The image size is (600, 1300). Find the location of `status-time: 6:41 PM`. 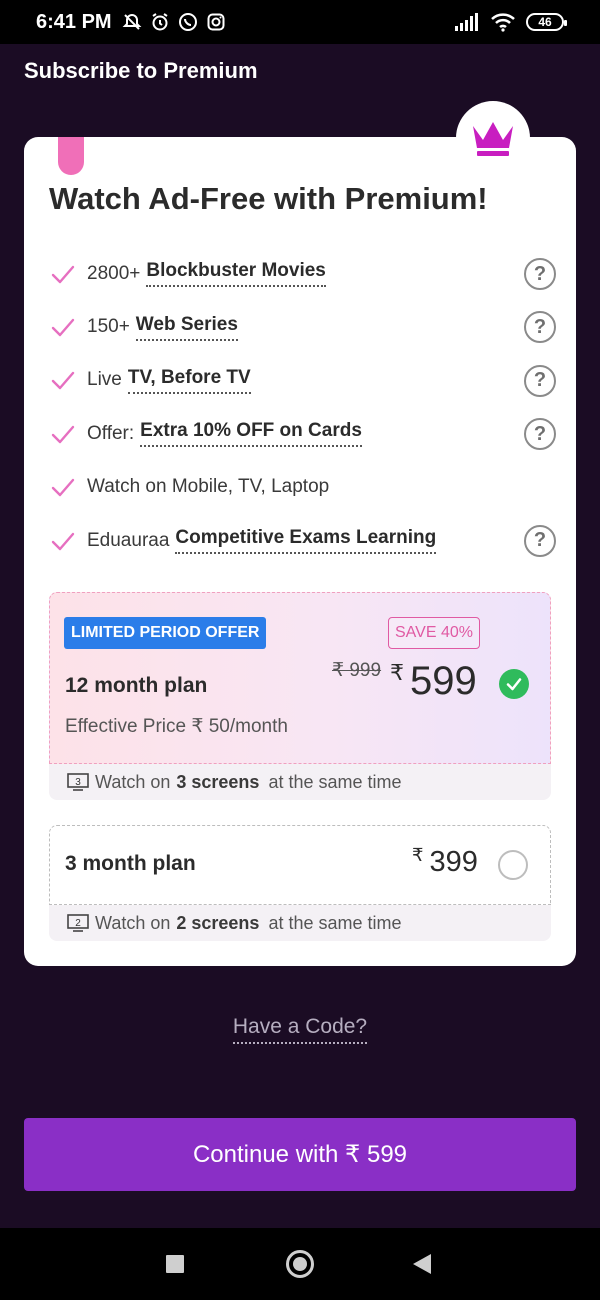

status-time: 6:41 PM is located at coordinates (74, 21).